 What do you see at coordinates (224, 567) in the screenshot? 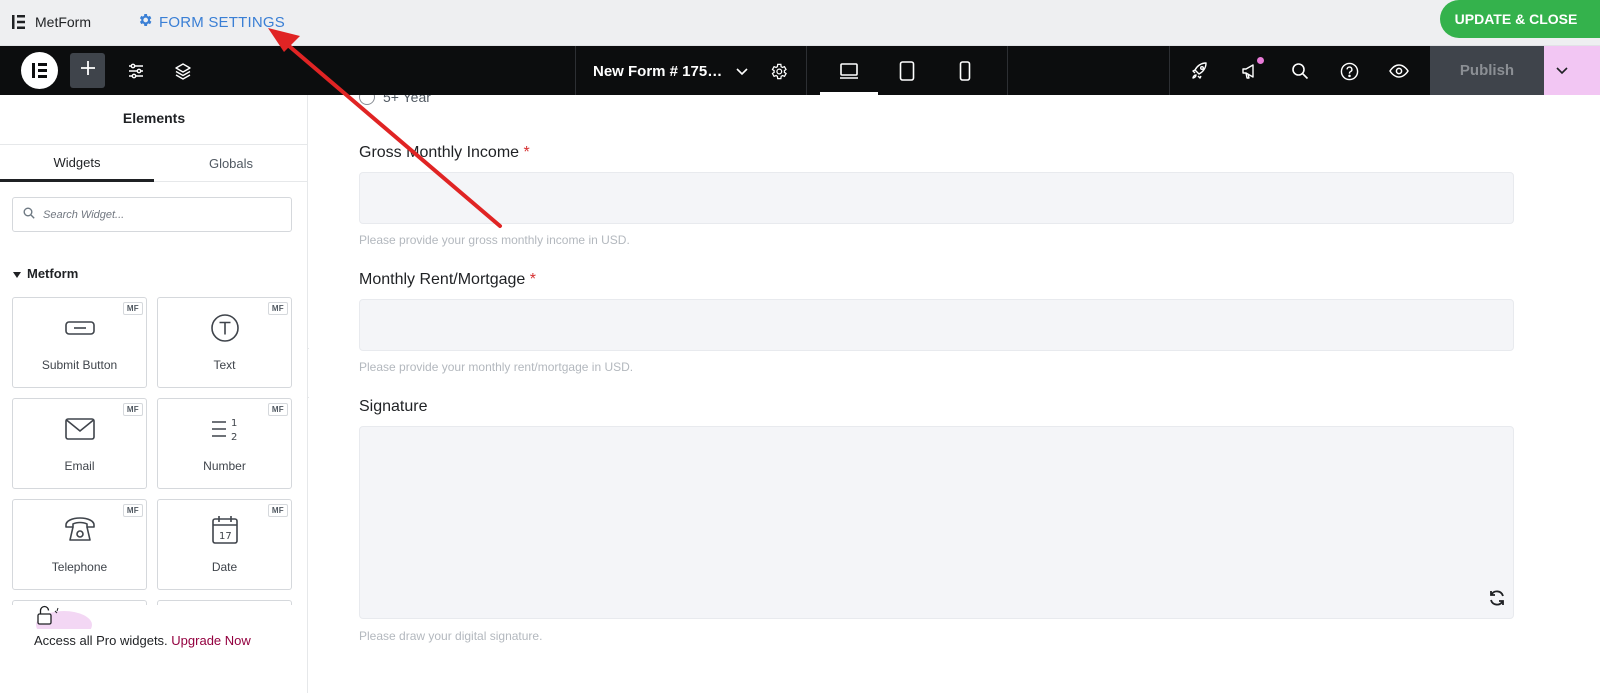
I see `widget-label: Date` at bounding box center [224, 567].